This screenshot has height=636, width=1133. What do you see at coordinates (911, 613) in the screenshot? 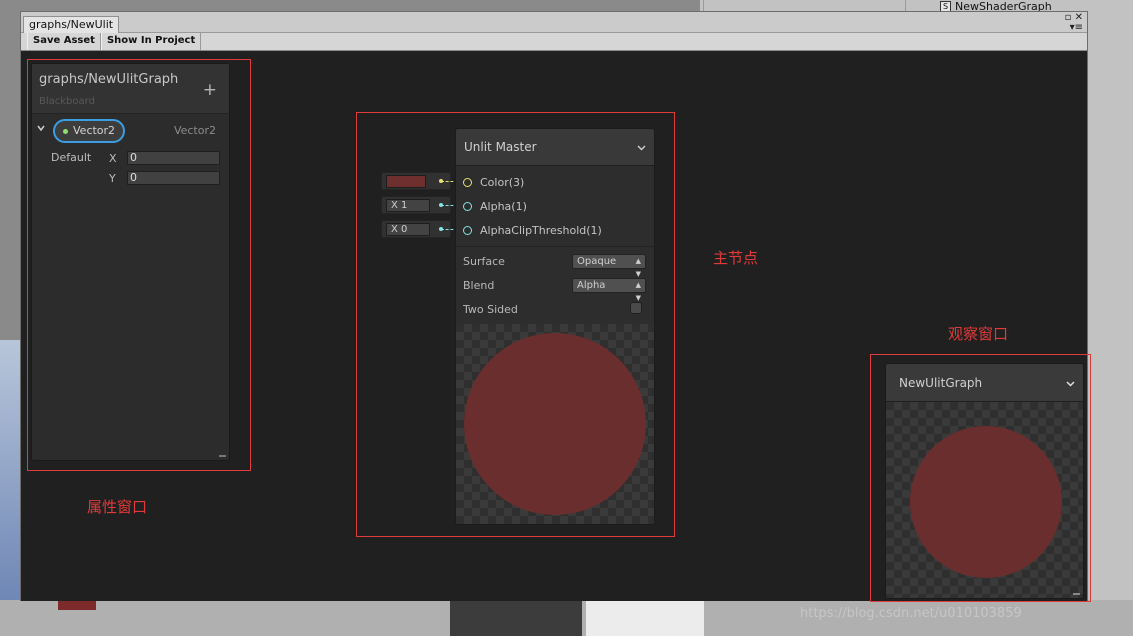
I see `watermark: https://blog.csdn.net/u010103859` at bounding box center [911, 613].